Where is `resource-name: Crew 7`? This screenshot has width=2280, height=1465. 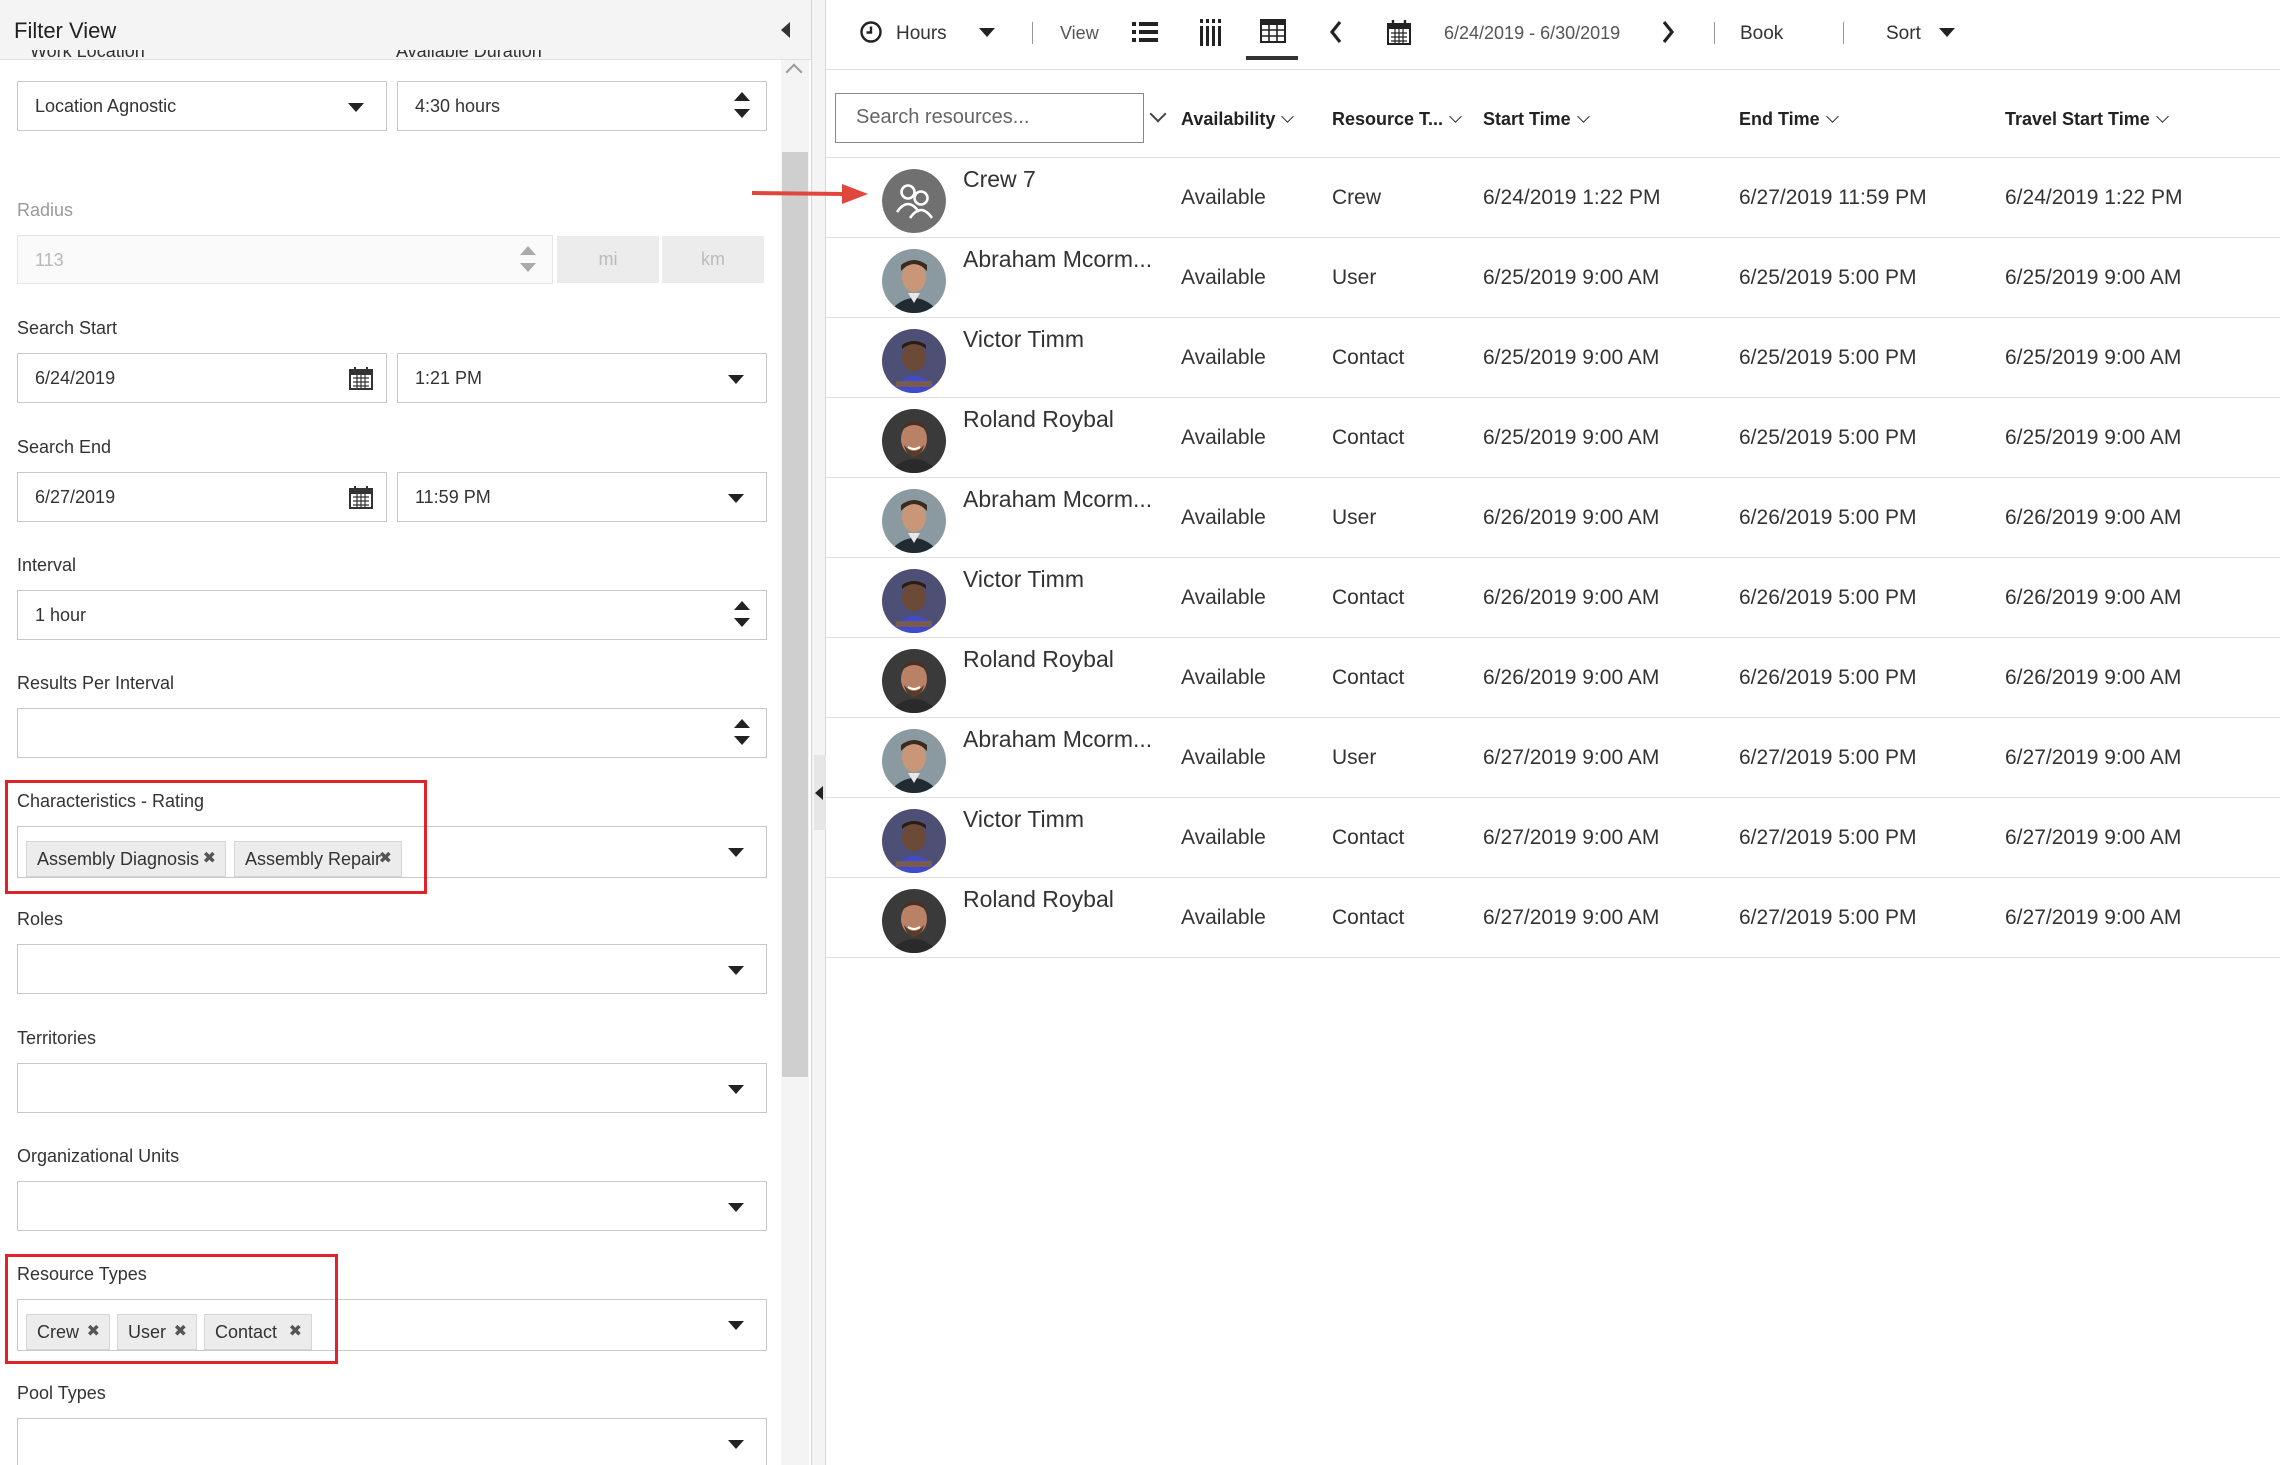
resource-name: Crew 7 is located at coordinates (999, 179).